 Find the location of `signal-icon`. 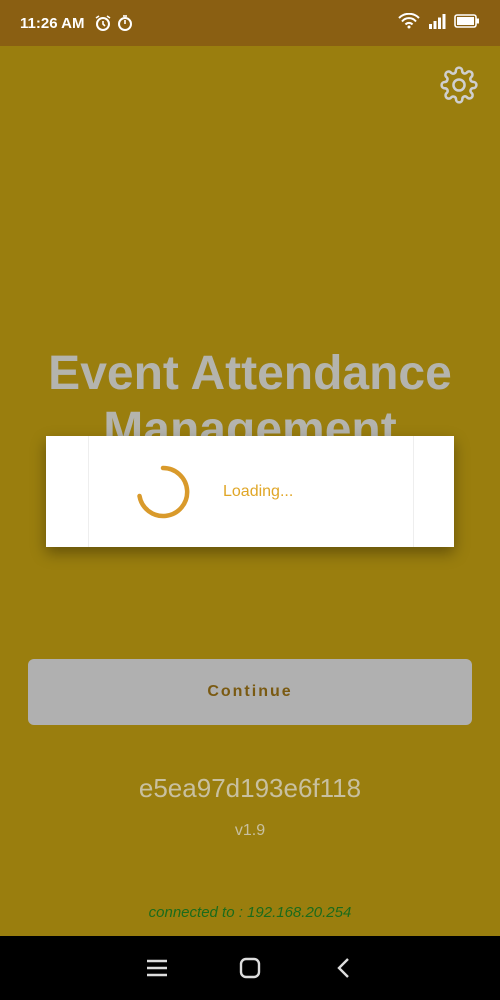

signal-icon is located at coordinates (437, 23).